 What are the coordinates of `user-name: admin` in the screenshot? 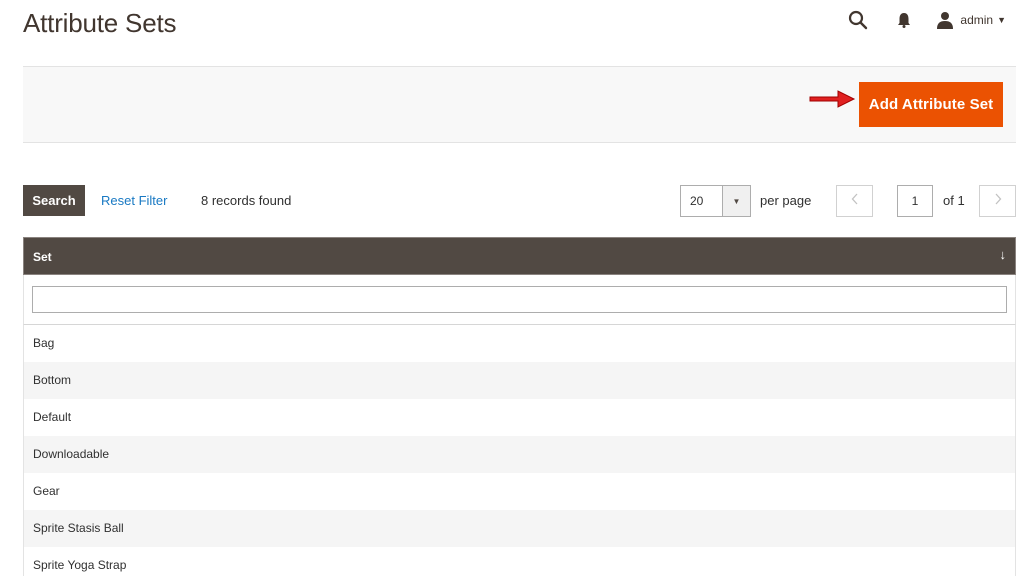 It's located at (977, 20).